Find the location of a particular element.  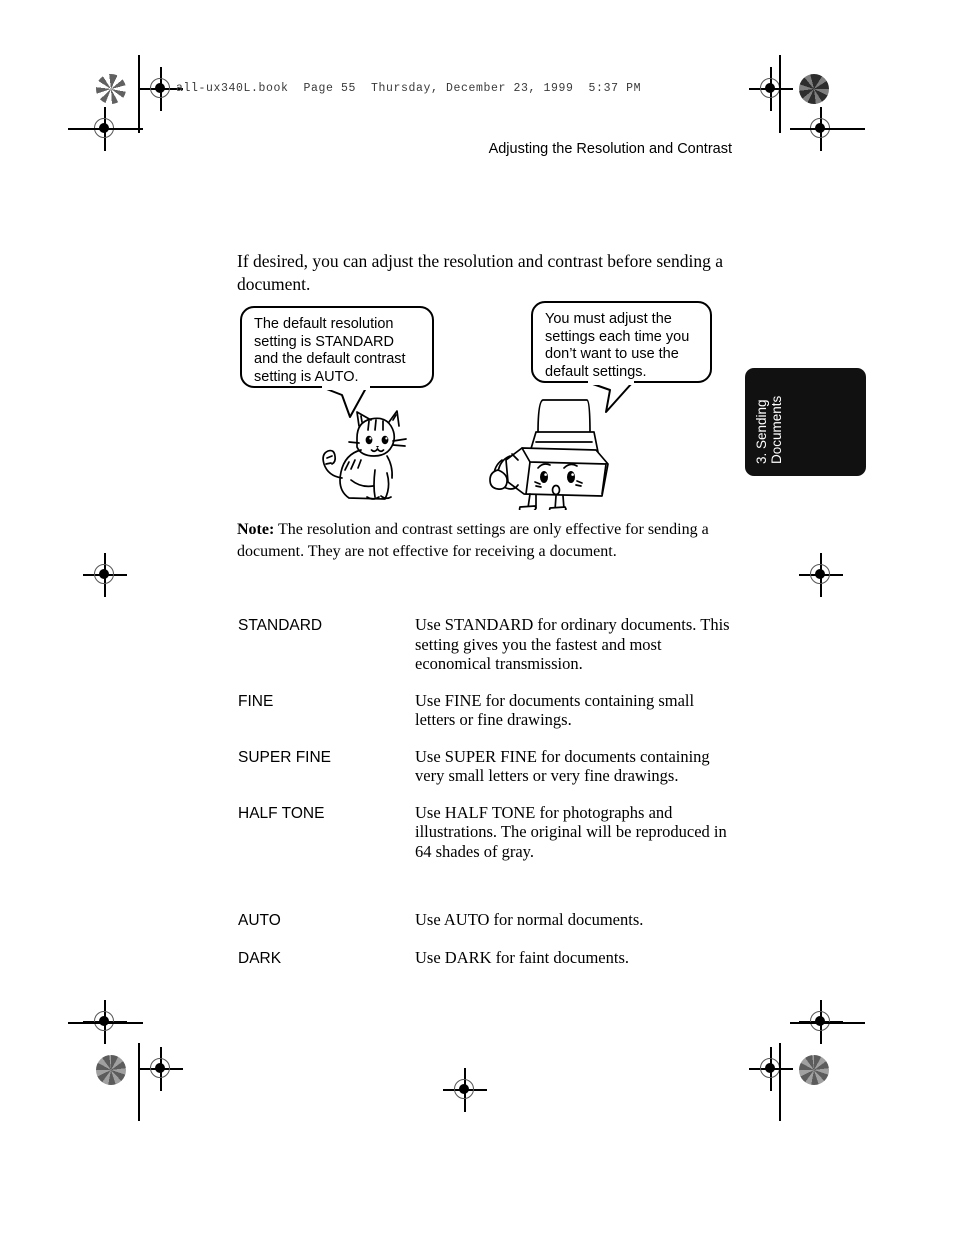

running-head-title: Adjusting the Resolution and Contrast is located at coordinates (610, 149).